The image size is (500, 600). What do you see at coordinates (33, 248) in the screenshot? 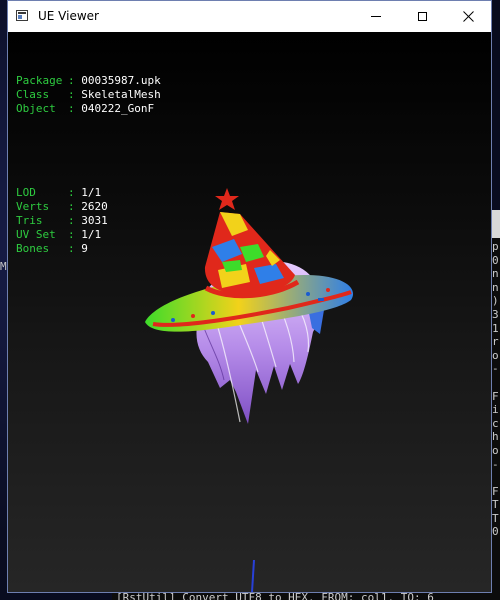
I see `info-label: Bones` at bounding box center [33, 248].